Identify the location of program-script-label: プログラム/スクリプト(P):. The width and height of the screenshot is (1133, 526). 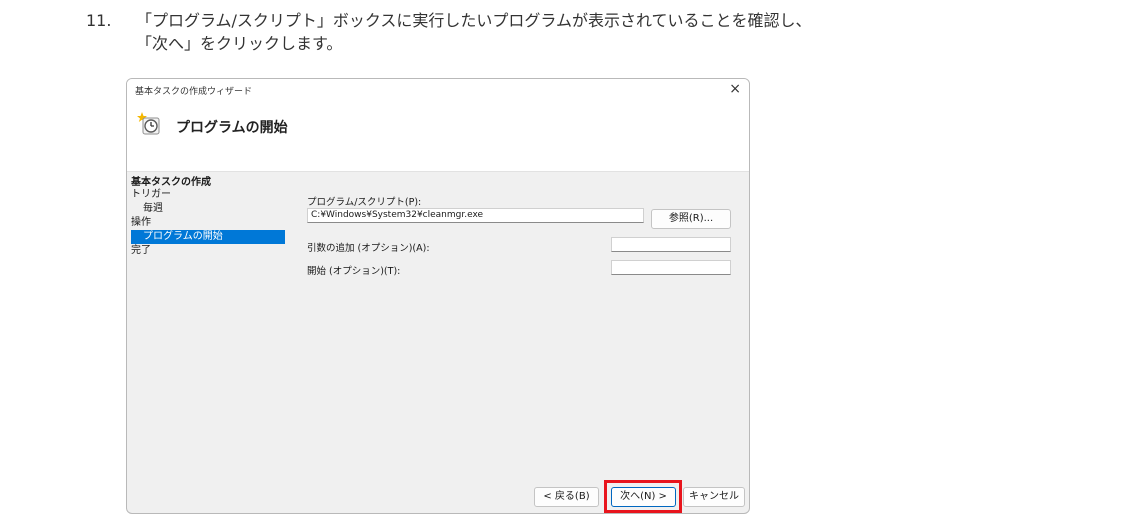
(364, 202).